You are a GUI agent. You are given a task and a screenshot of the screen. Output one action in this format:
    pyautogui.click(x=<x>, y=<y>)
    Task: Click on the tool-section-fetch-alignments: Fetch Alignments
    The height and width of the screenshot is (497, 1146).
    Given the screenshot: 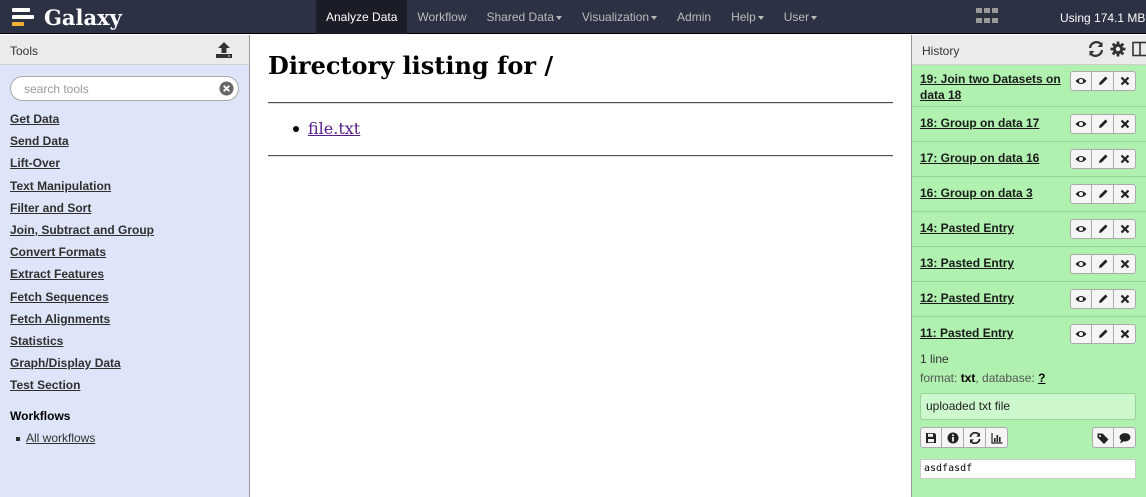 What is the action you would take?
    pyautogui.click(x=82, y=322)
    